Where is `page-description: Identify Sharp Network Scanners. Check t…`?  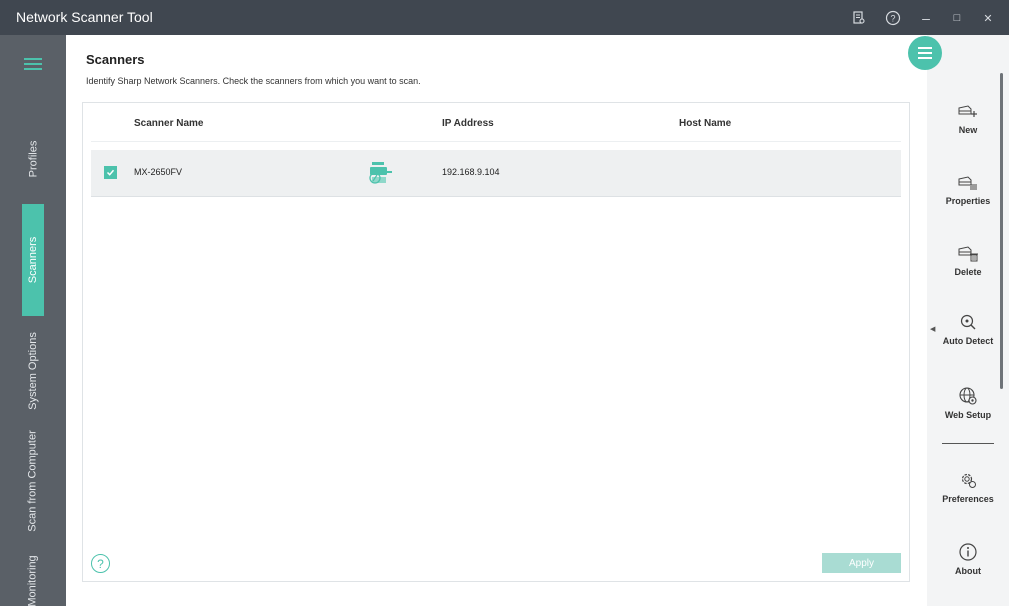
page-description: Identify Sharp Network Scanners. Check t… is located at coordinates (253, 81).